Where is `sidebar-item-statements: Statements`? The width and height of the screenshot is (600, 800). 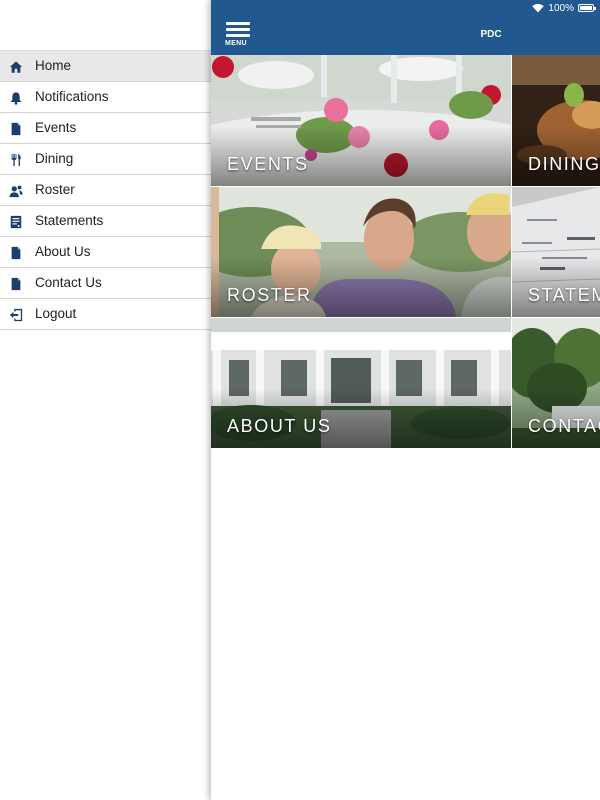 sidebar-item-statements: Statements is located at coordinates (105, 221).